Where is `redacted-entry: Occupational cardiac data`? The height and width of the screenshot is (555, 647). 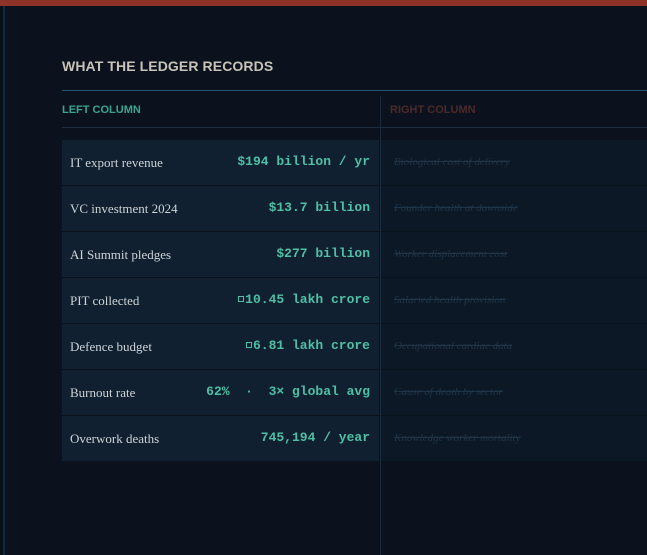 redacted-entry: Occupational cardiac data is located at coordinates (453, 346).